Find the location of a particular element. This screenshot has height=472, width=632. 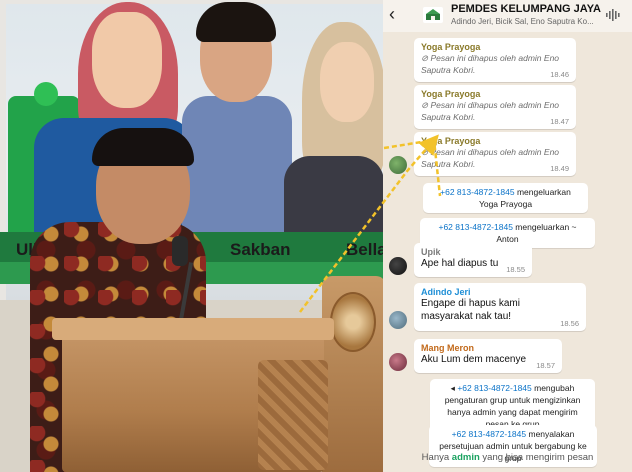

banner-name-3: Bella is located at coordinates (364, 249).